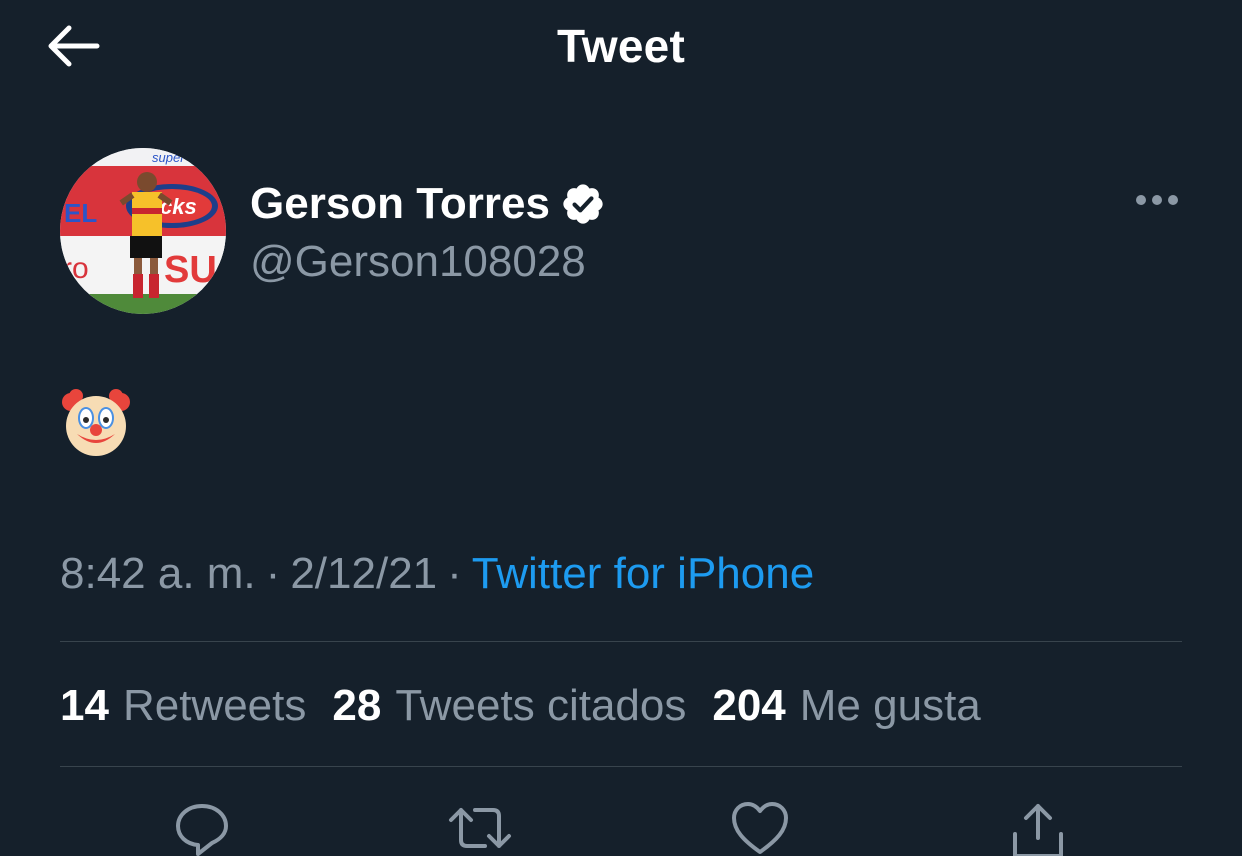 The image size is (1242, 856). I want to click on likes-stat: 204 Me gusta, so click(846, 706).